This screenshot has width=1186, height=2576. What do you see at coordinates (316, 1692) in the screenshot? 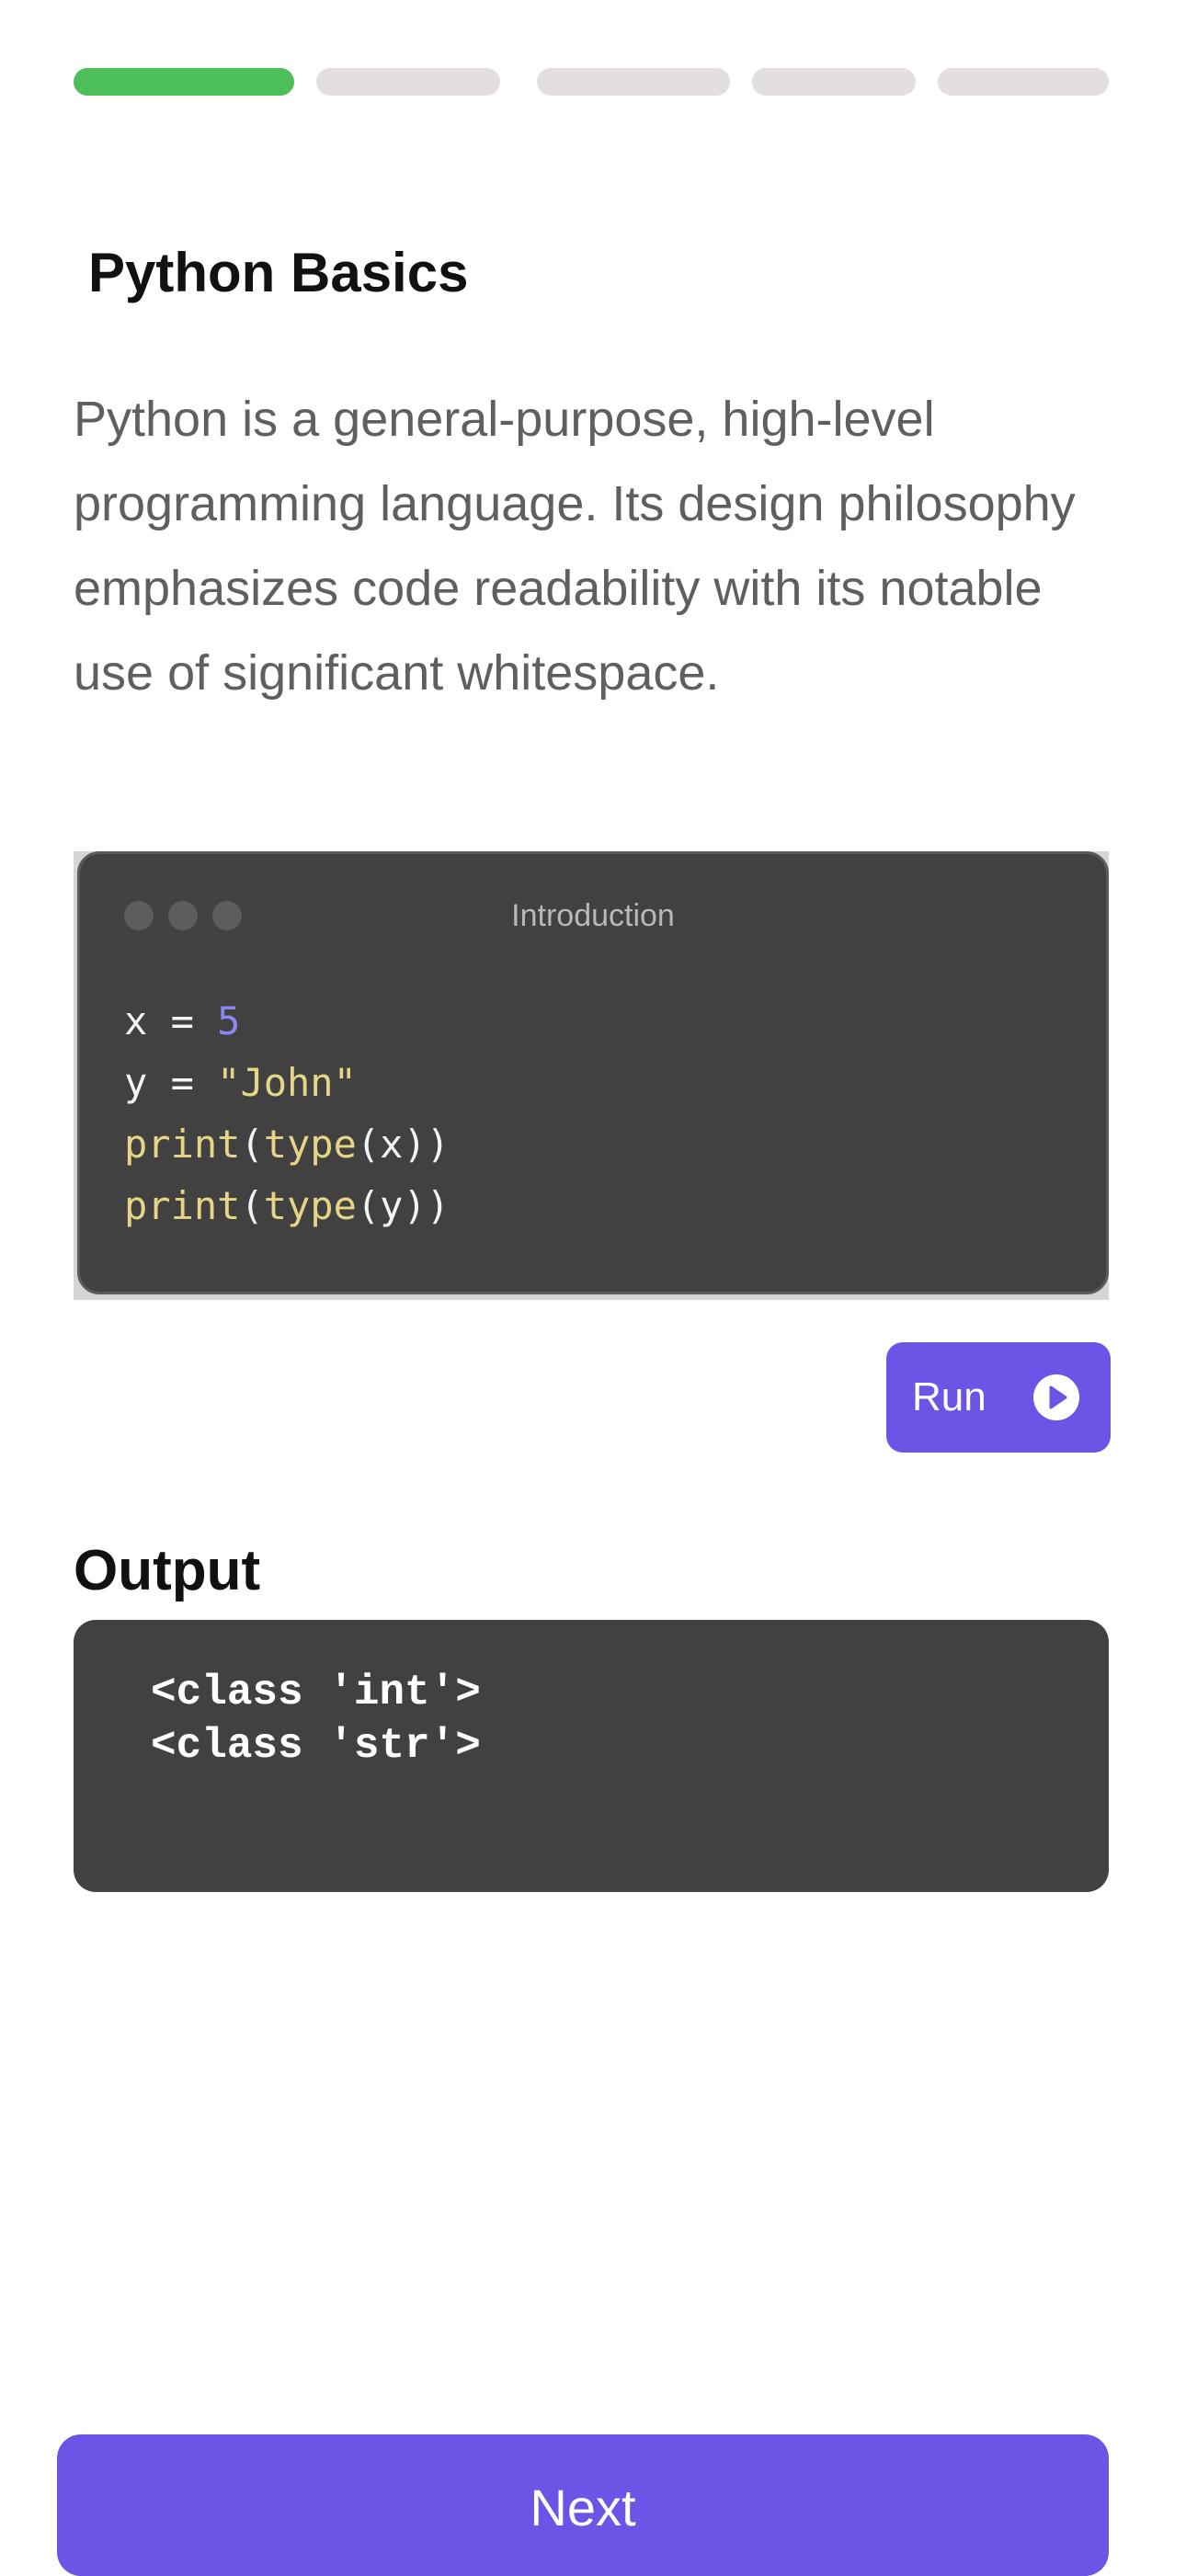
I see `output-line: <class 'int'>` at bounding box center [316, 1692].